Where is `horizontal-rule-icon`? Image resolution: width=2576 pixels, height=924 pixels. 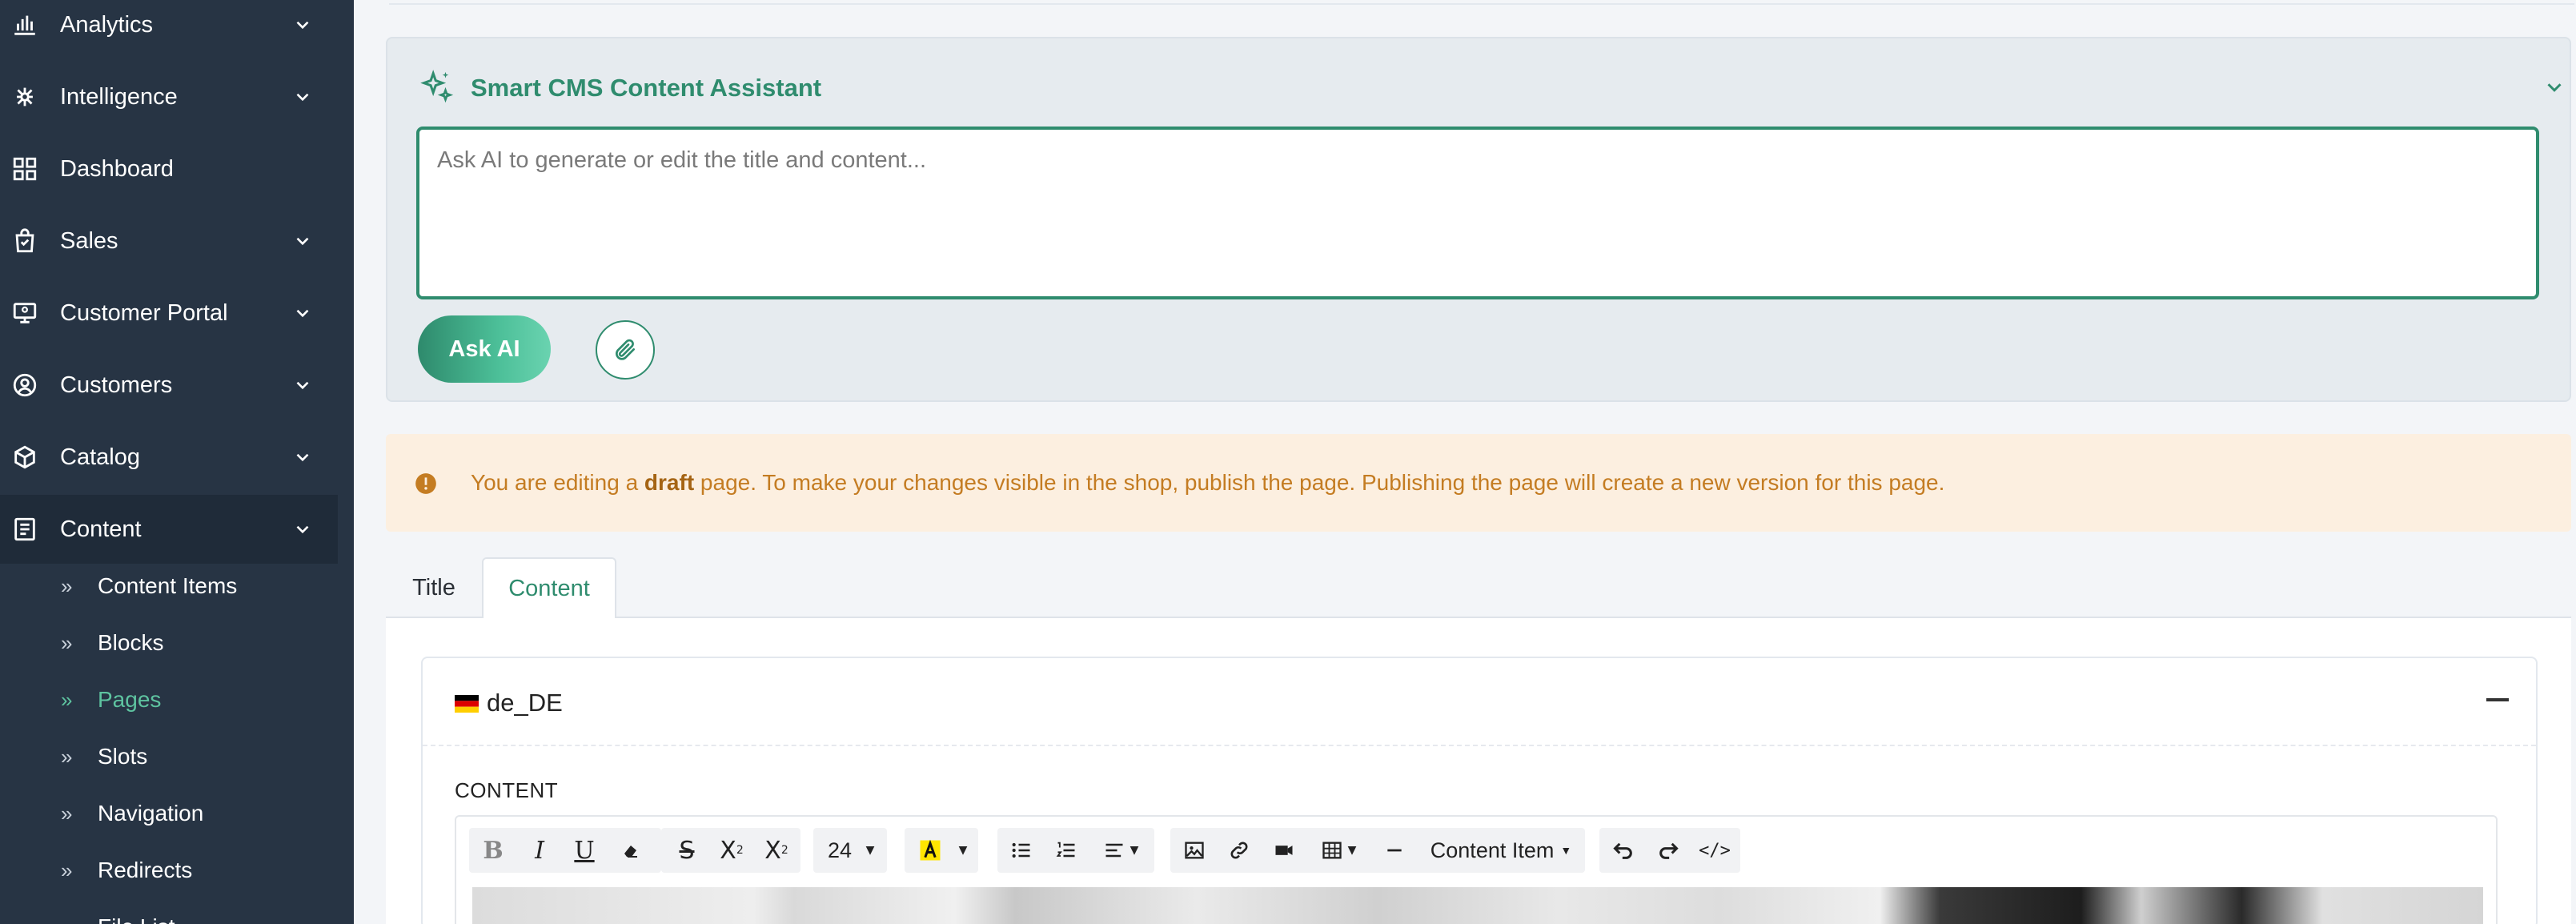 horizontal-rule-icon is located at coordinates (1395, 850).